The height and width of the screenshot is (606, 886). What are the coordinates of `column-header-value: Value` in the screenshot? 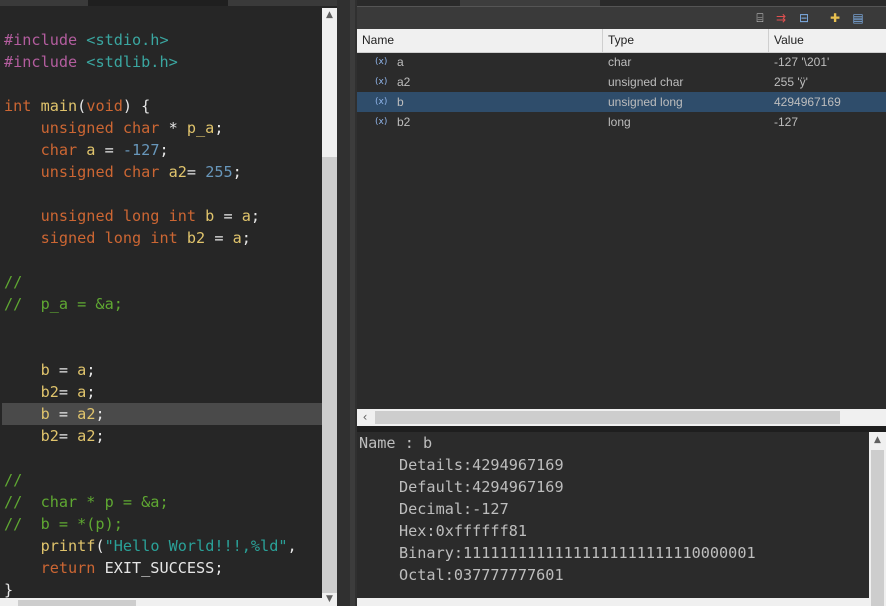 It's located at (827, 40).